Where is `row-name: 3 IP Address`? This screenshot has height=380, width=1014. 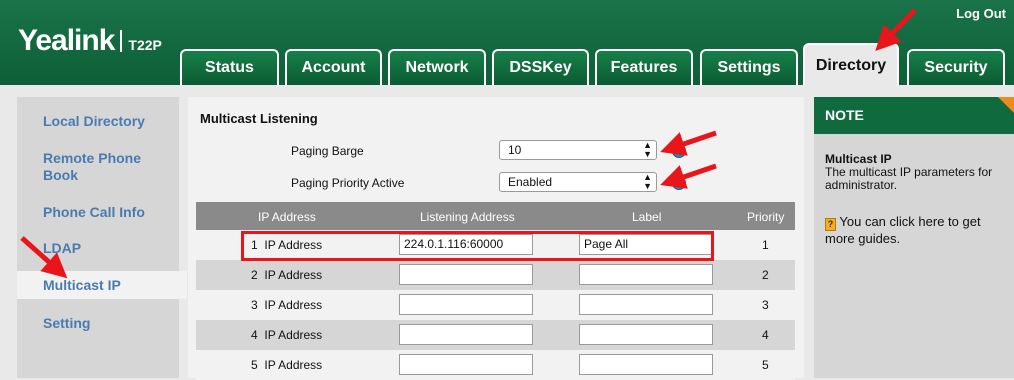 row-name: 3 IP Address is located at coordinates (287, 305).